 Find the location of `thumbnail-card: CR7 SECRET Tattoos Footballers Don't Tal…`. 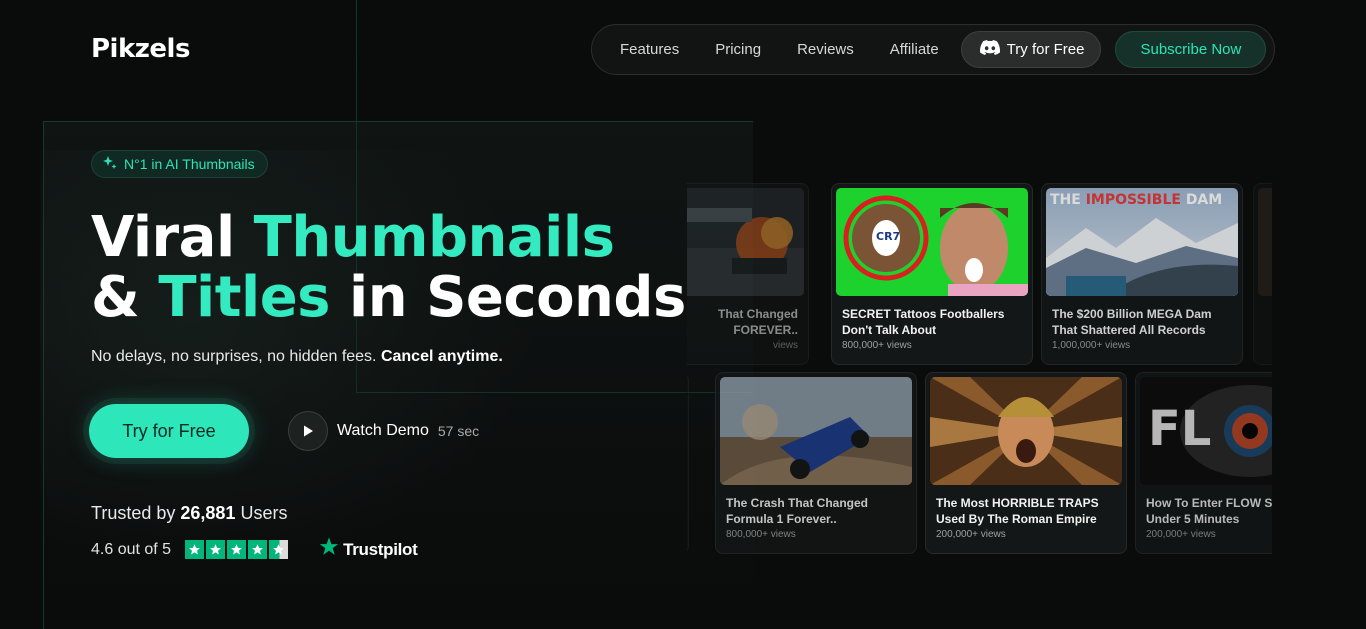

thumbnail-card: CR7 SECRET Tattoos Footballers Don't Tal… is located at coordinates (932, 274).